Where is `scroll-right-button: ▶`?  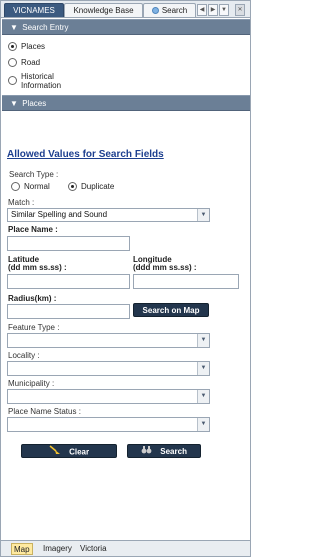
scroll-right-button: ▶ is located at coordinates (213, 10).